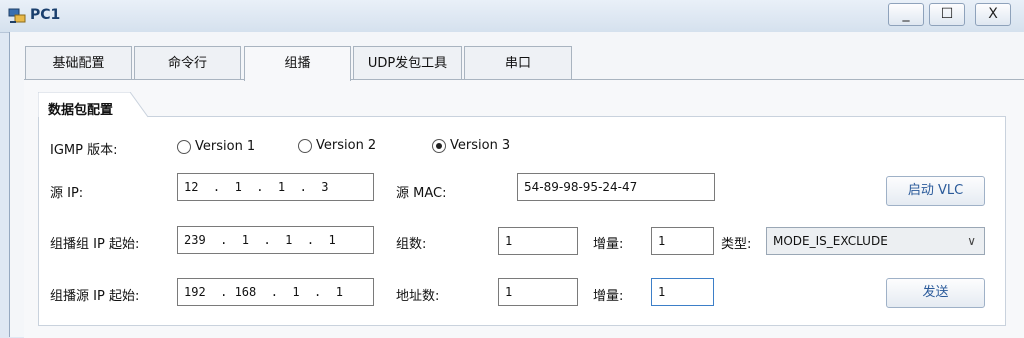 The image size is (1024, 338). What do you see at coordinates (518, 62) in the screenshot?
I see `tab-serial: 串口` at bounding box center [518, 62].